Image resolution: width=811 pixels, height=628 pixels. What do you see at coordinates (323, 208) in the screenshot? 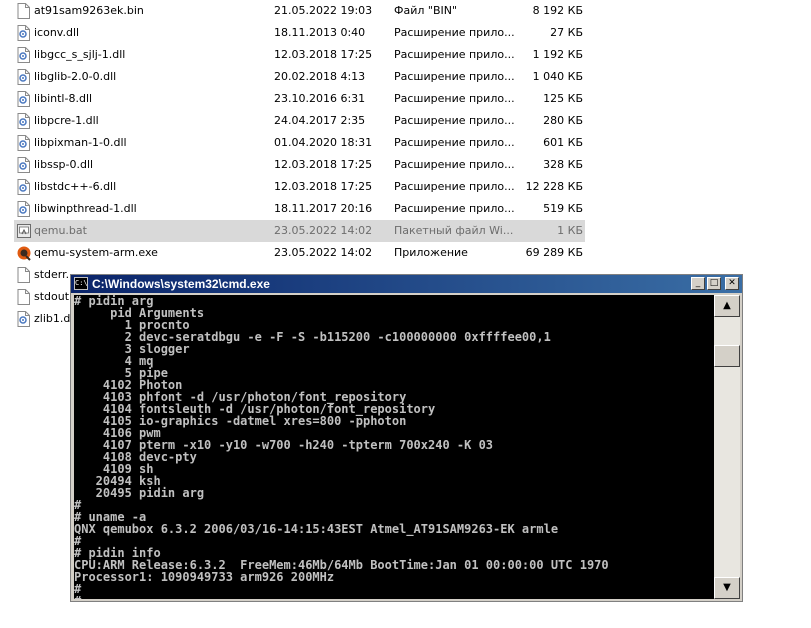
I see `file-date: 18.11.2017 20:16` at bounding box center [323, 208].